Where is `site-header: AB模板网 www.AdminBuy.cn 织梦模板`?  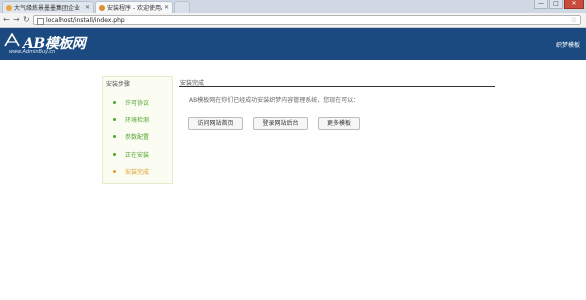
site-header: AB模板网 www.AdminBuy.cn 织梦模板 is located at coordinates (293, 44).